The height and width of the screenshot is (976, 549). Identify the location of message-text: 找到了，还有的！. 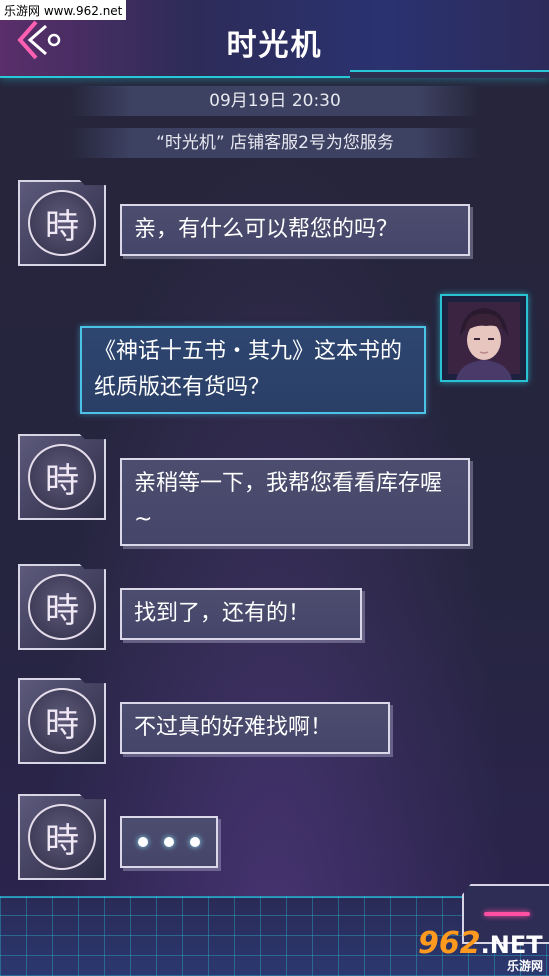
(222, 613).